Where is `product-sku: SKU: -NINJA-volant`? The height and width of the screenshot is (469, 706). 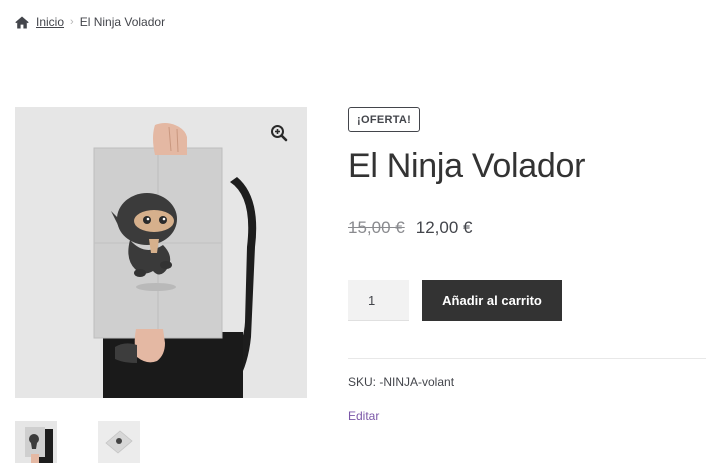 product-sku: SKU: -NINJA-volant is located at coordinates (401, 382).